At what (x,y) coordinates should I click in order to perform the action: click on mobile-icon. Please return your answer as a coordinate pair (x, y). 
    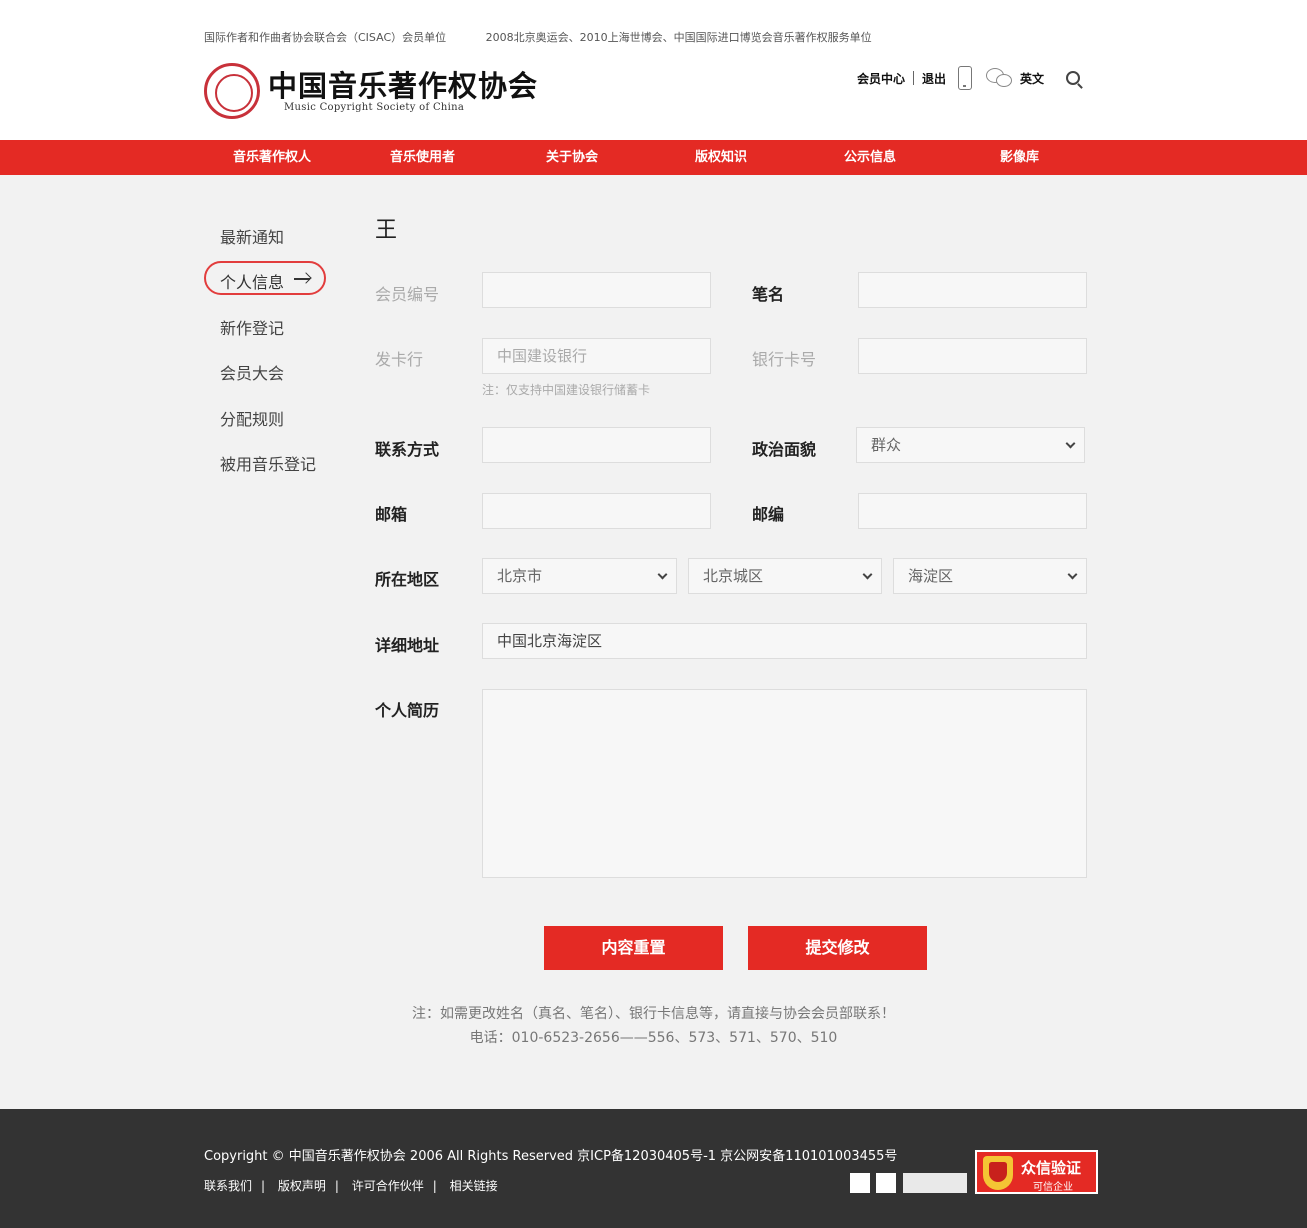
    Looking at the image, I should click on (965, 78).